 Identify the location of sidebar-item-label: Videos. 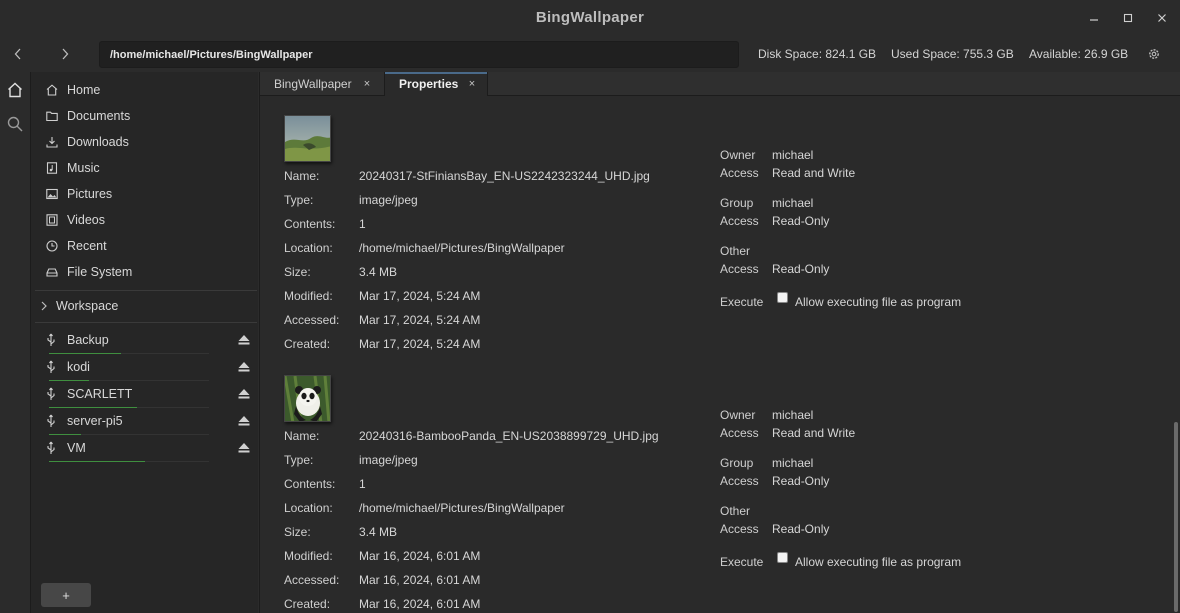
(86, 220).